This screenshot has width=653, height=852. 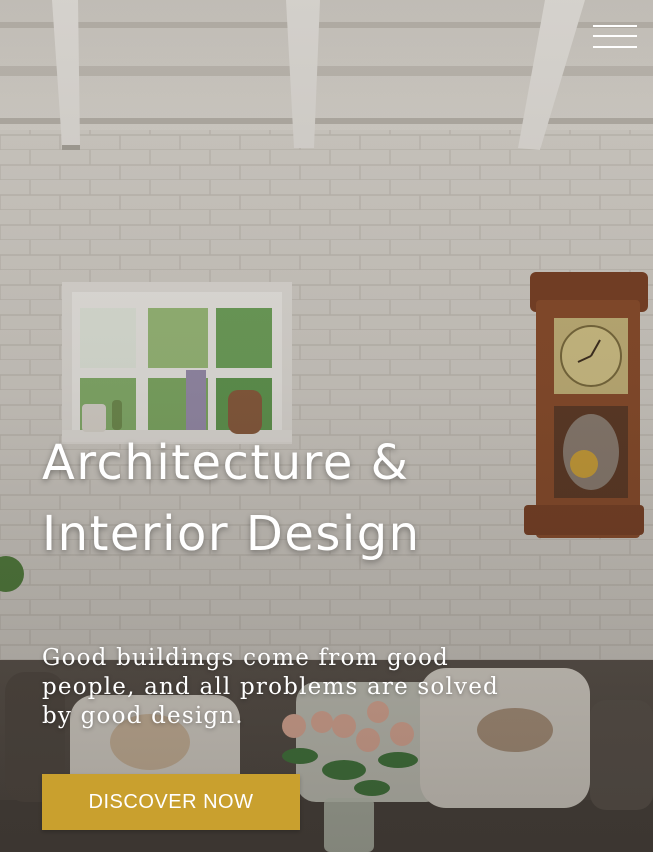 I want to click on hamburger-menu-icon, so click(x=615, y=37).